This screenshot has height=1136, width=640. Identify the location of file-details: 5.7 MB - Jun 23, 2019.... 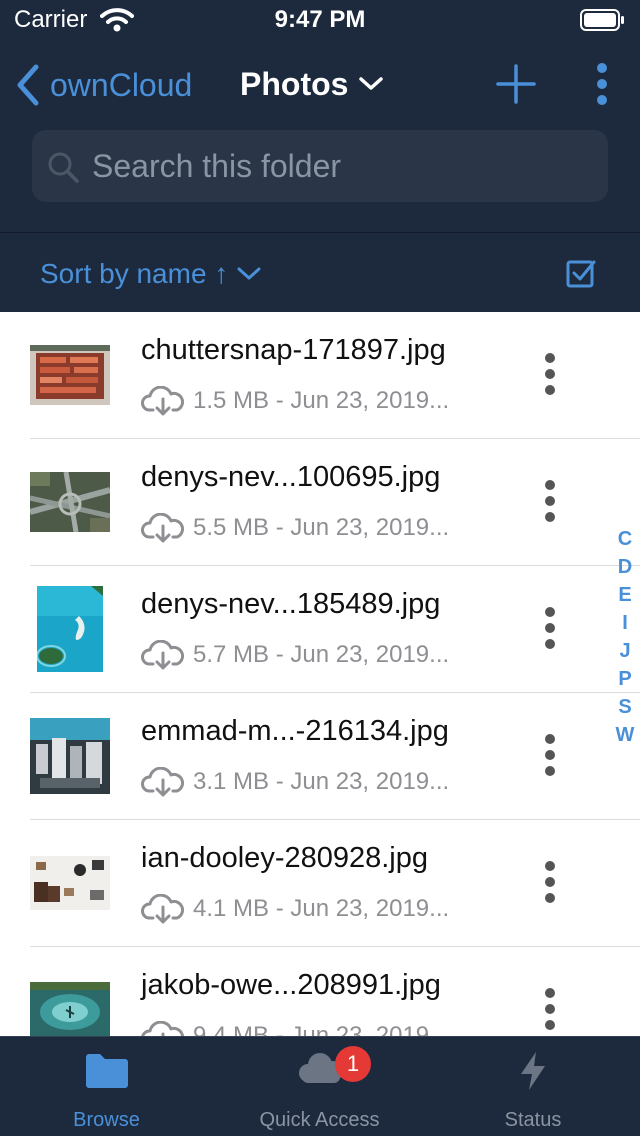
(321, 654).